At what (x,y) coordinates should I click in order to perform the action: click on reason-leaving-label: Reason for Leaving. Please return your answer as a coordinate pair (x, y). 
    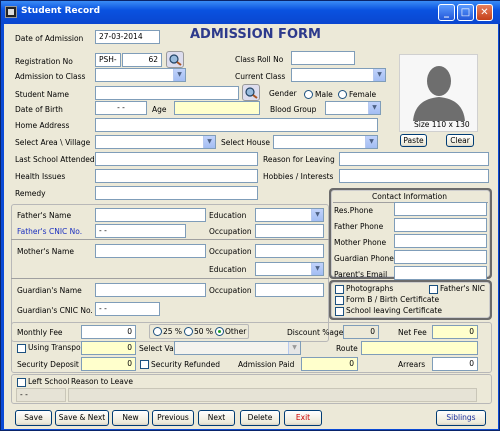
    Looking at the image, I should click on (299, 159).